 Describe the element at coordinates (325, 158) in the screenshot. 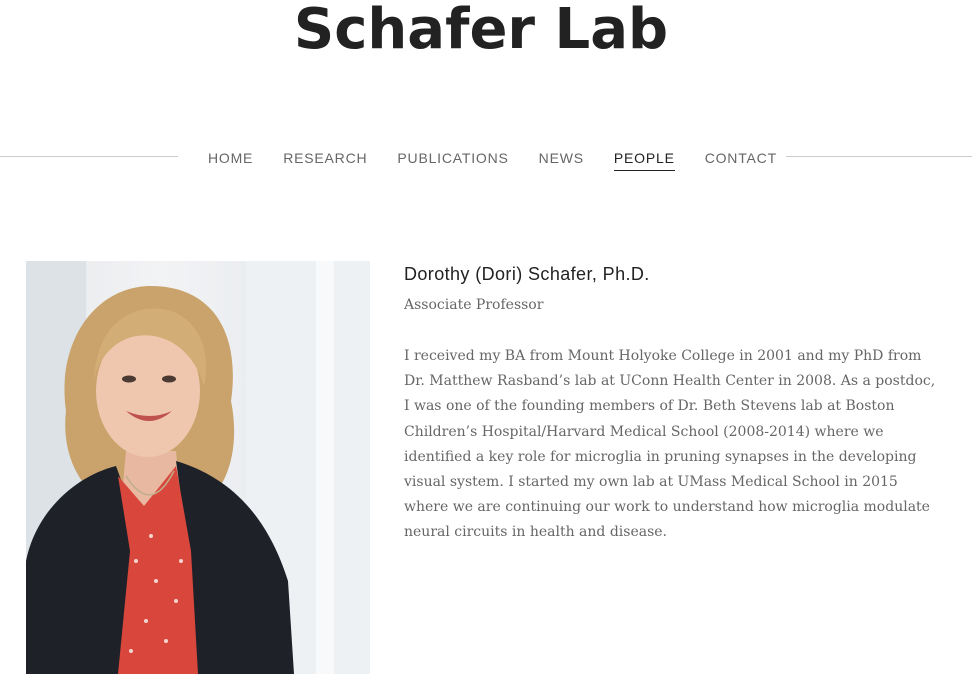

I see `nav-research: RESEARCH` at that location.